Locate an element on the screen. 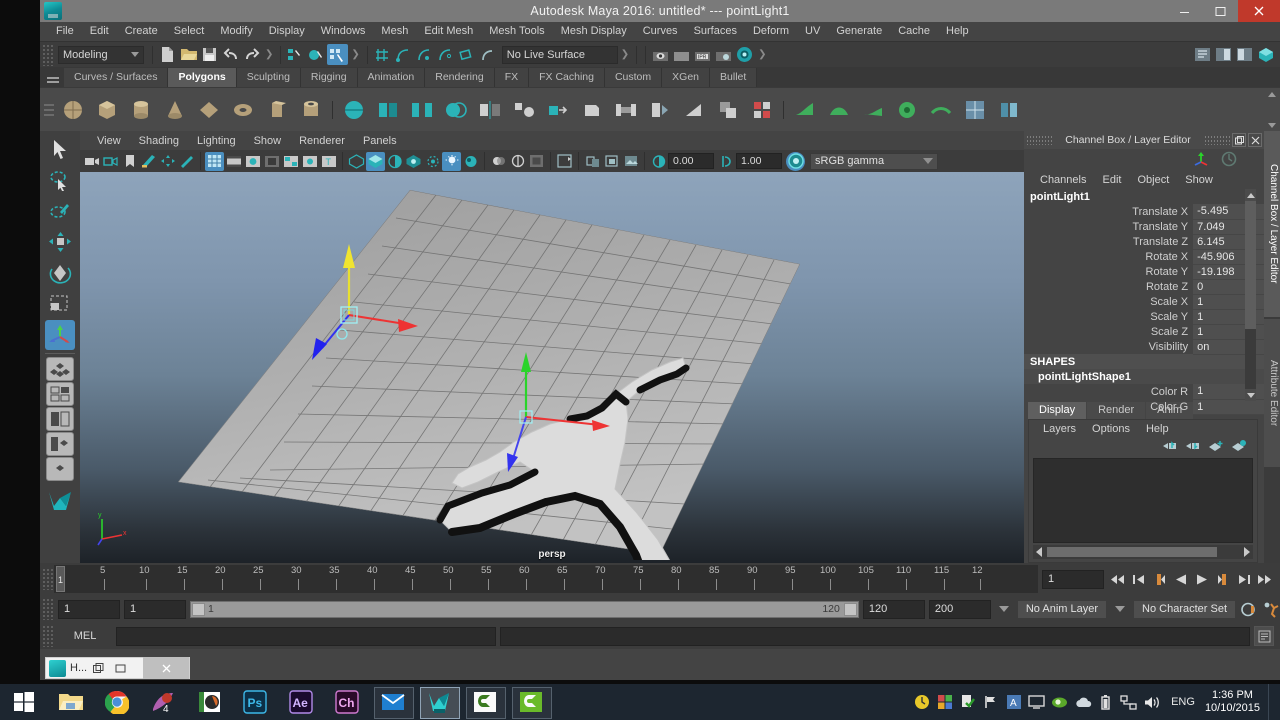  show-tool-settings-icon is located at coordinates (1244, 54).